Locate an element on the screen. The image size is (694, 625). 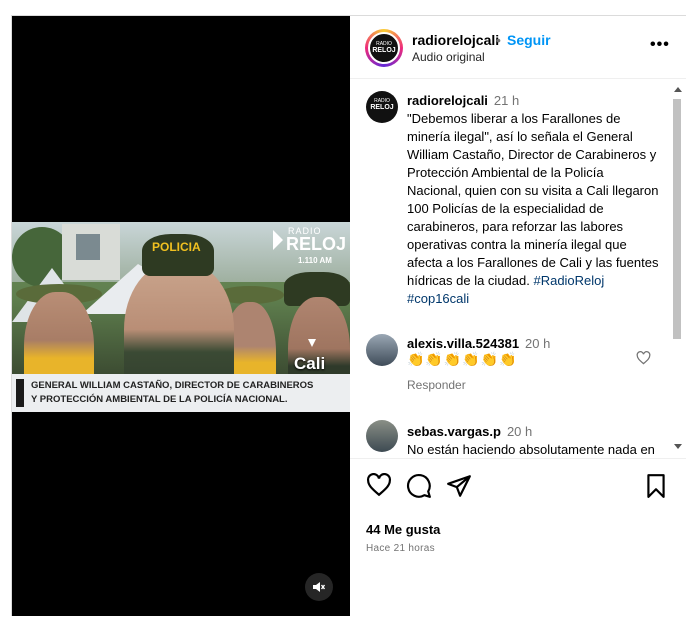
heart-icon is located at coordinates (379, 484).